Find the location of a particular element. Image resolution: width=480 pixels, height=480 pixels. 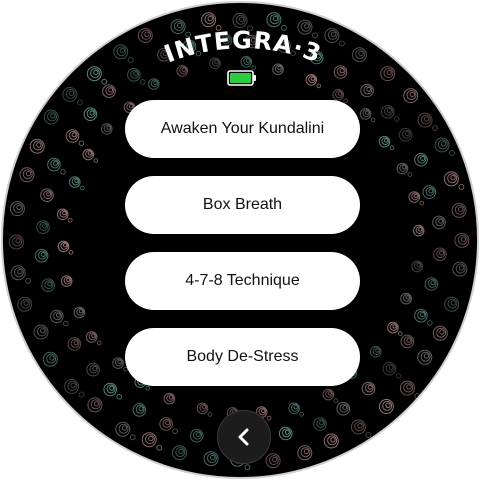

menu-item-box-breath: Box Breath is located at coordinates (242, 205).